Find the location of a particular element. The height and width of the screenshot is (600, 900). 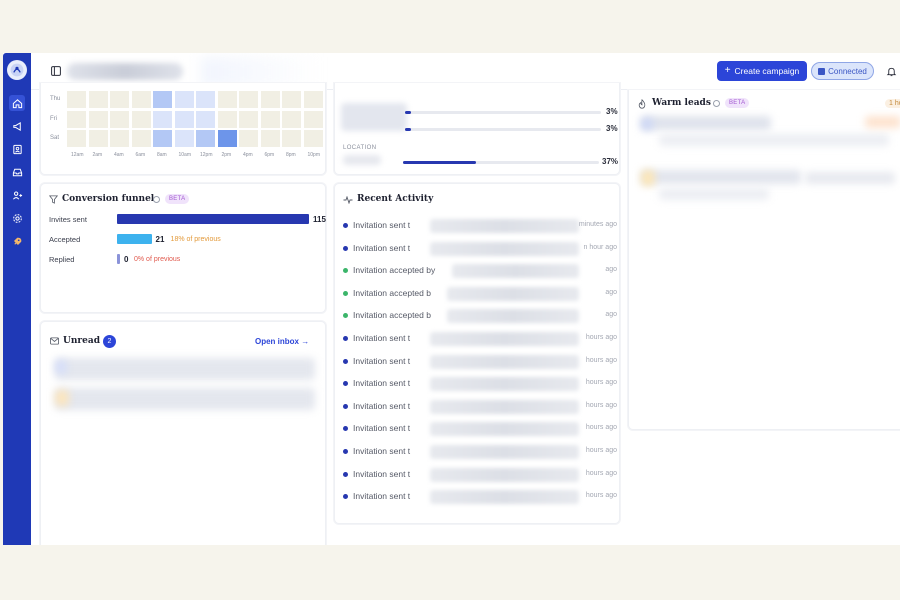

sidebar-item-users is located at coordinates (17, 195).